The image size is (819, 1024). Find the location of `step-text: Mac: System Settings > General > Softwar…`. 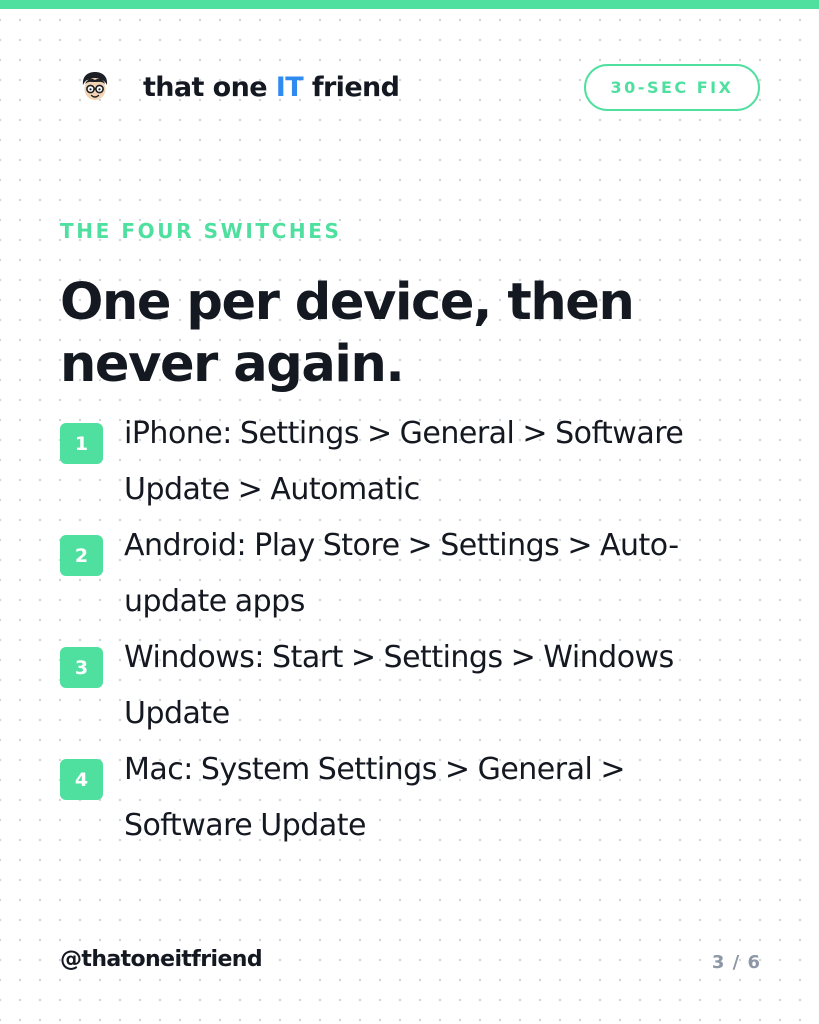

step-text: Mac: System Settings > General > Softwar… is located at coordinates (374, 797).